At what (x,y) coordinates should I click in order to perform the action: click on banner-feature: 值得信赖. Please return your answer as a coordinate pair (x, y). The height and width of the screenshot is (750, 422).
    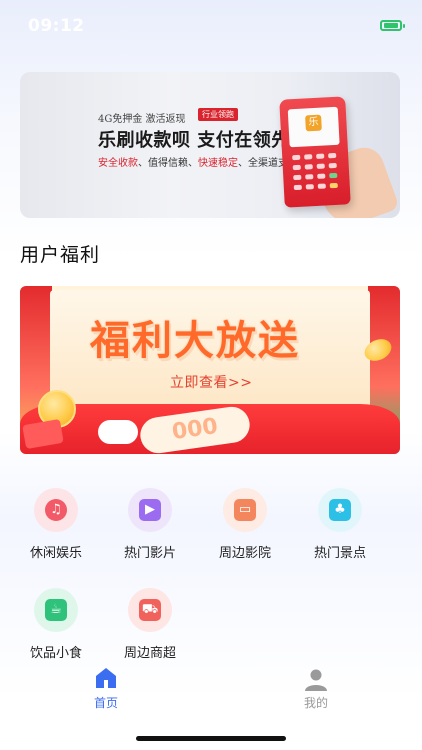
    Looking at the image, I should click on (168, 163).